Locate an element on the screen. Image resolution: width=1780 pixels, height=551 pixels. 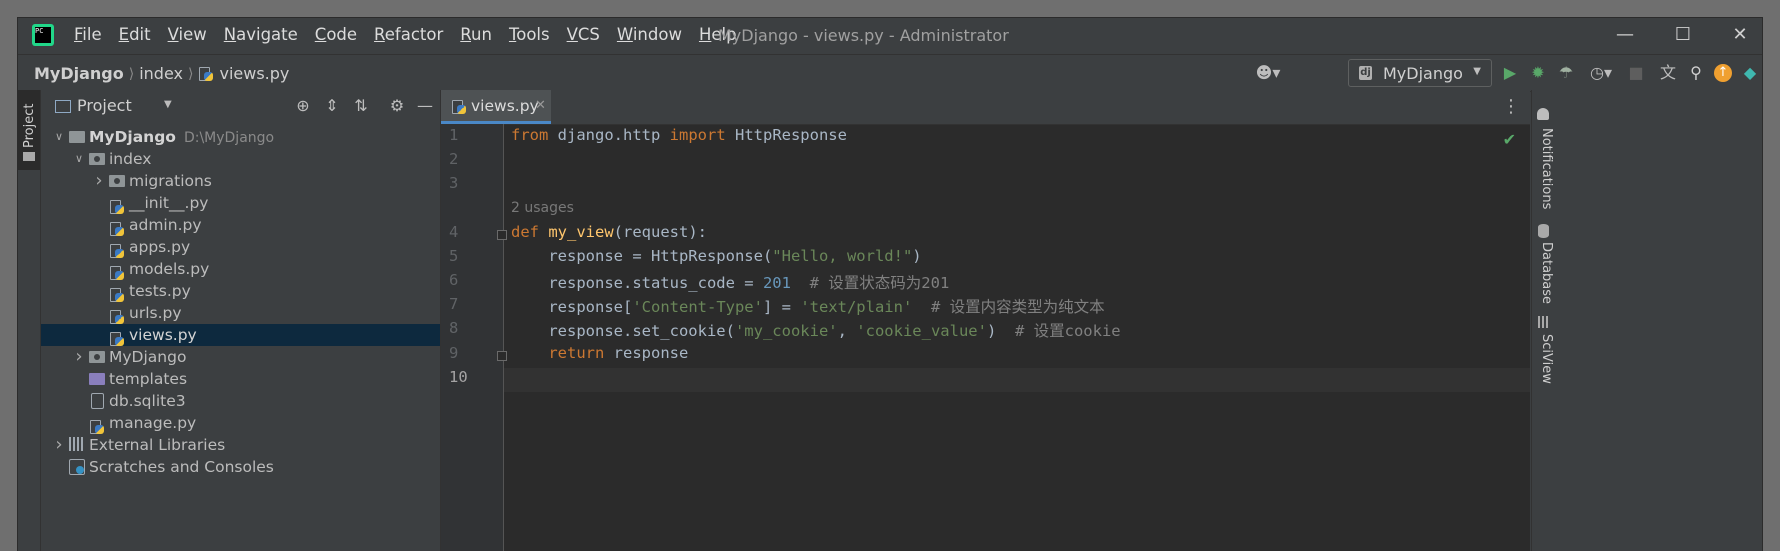
code-line: response.status_code = 201 # 设置状态码为201 is located at coordinates (730, 282).